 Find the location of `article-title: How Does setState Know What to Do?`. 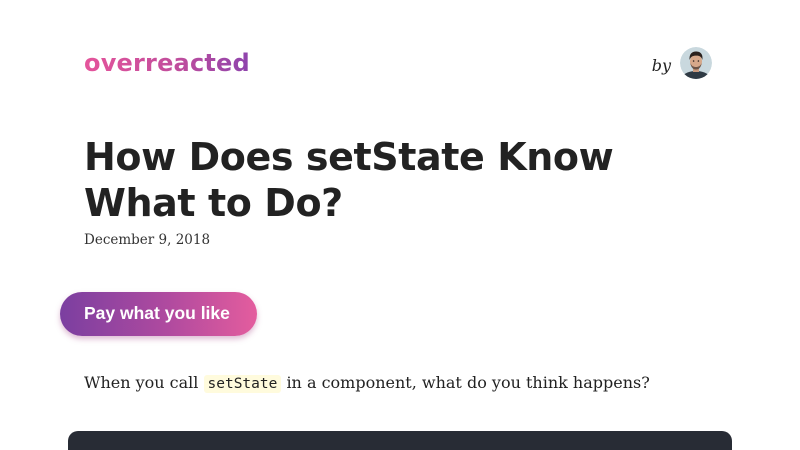

article-title: How Does setState Know What to Do? is located at coordinates (349, 180).